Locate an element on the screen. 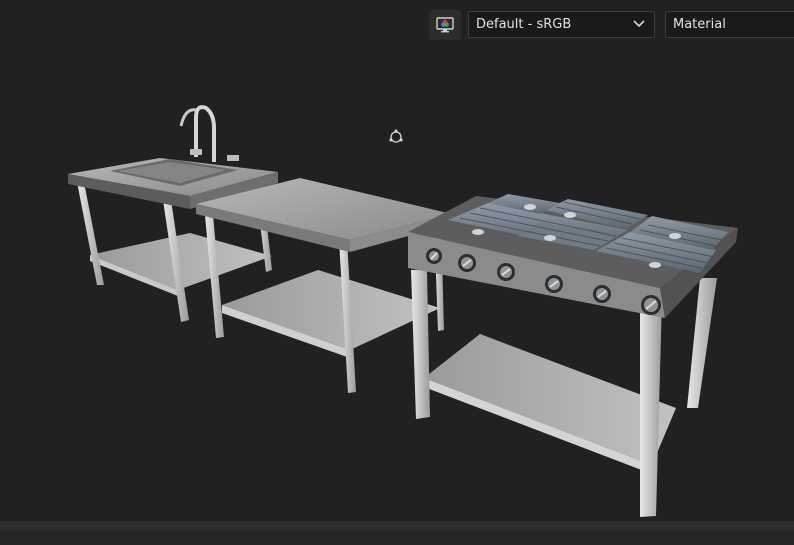 Image resolution: width=794 pixels, height=545 pixels. viewport-toolbar: Default - sRGB Material is located at coordinates (397, 25).